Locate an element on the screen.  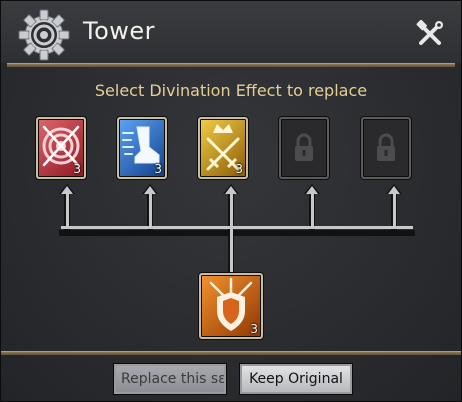
effect-slot-4-locked is located at coordinates (304, 148).